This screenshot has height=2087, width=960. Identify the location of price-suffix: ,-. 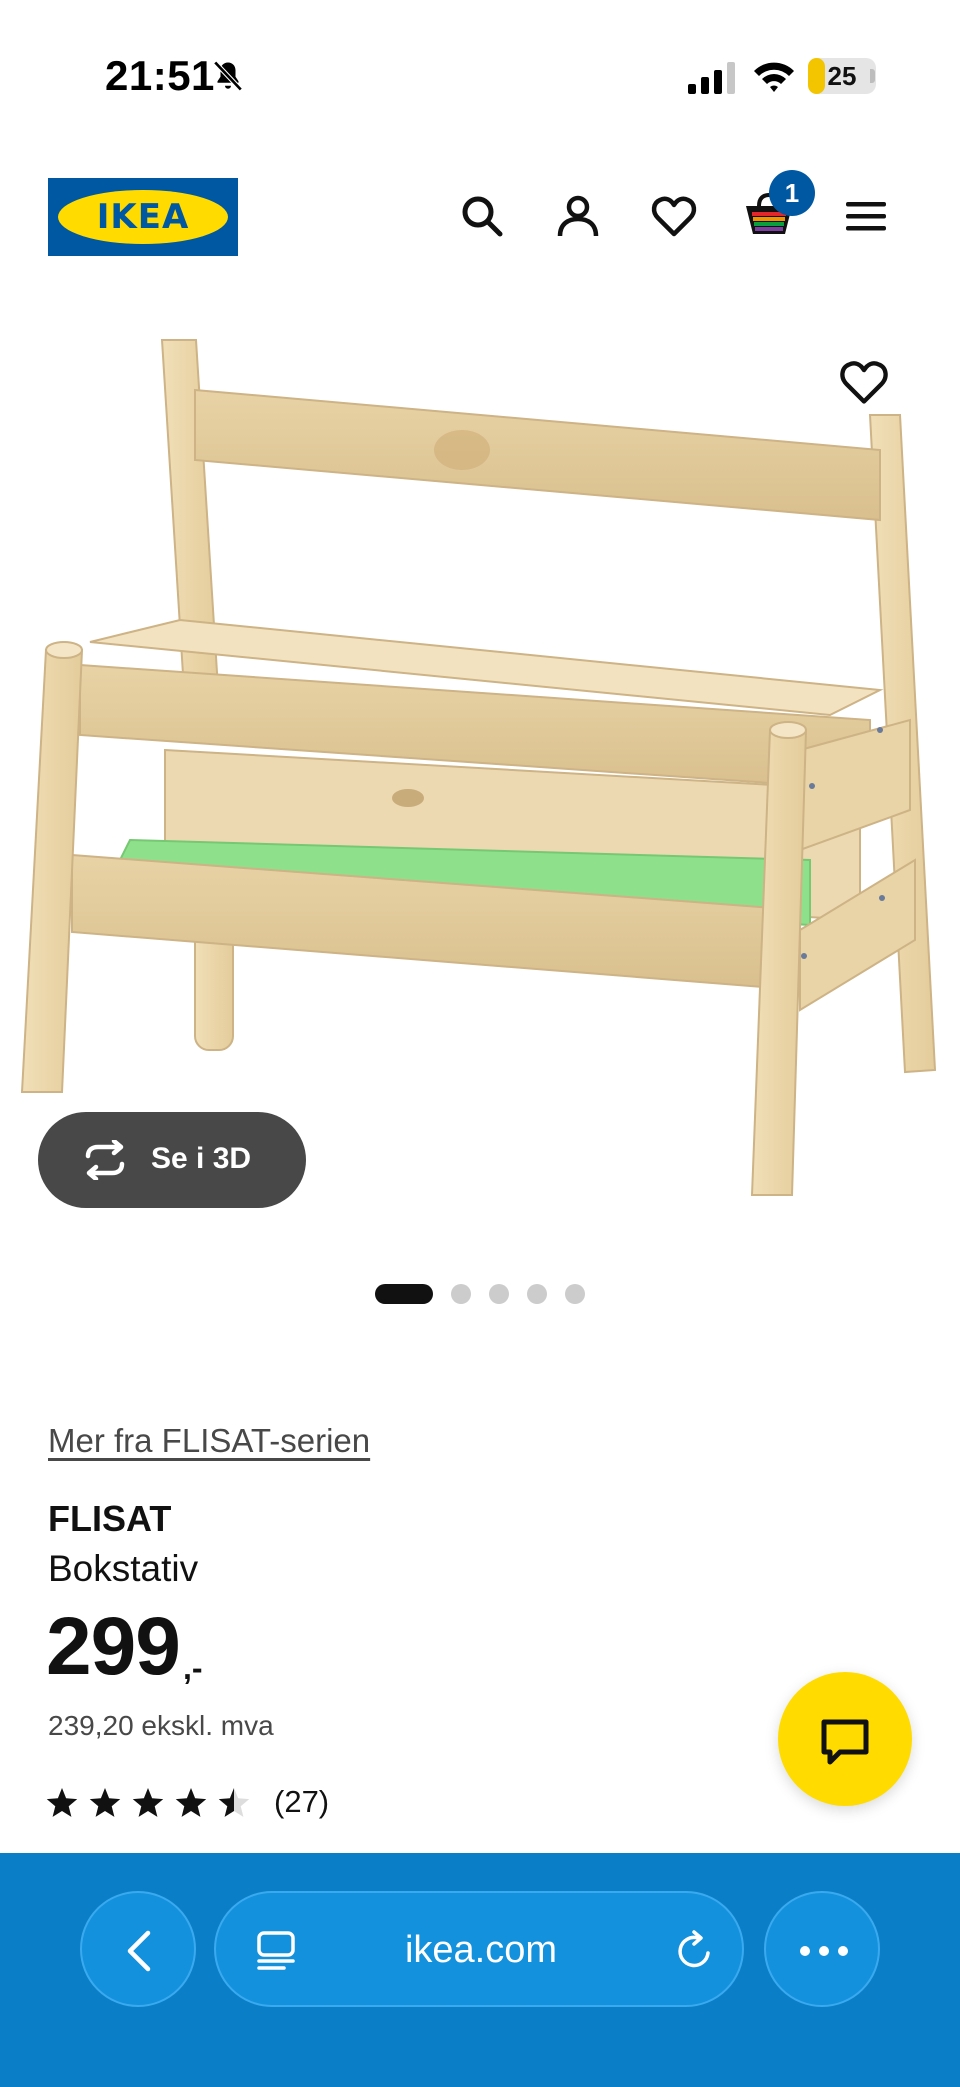
(193, 1668).